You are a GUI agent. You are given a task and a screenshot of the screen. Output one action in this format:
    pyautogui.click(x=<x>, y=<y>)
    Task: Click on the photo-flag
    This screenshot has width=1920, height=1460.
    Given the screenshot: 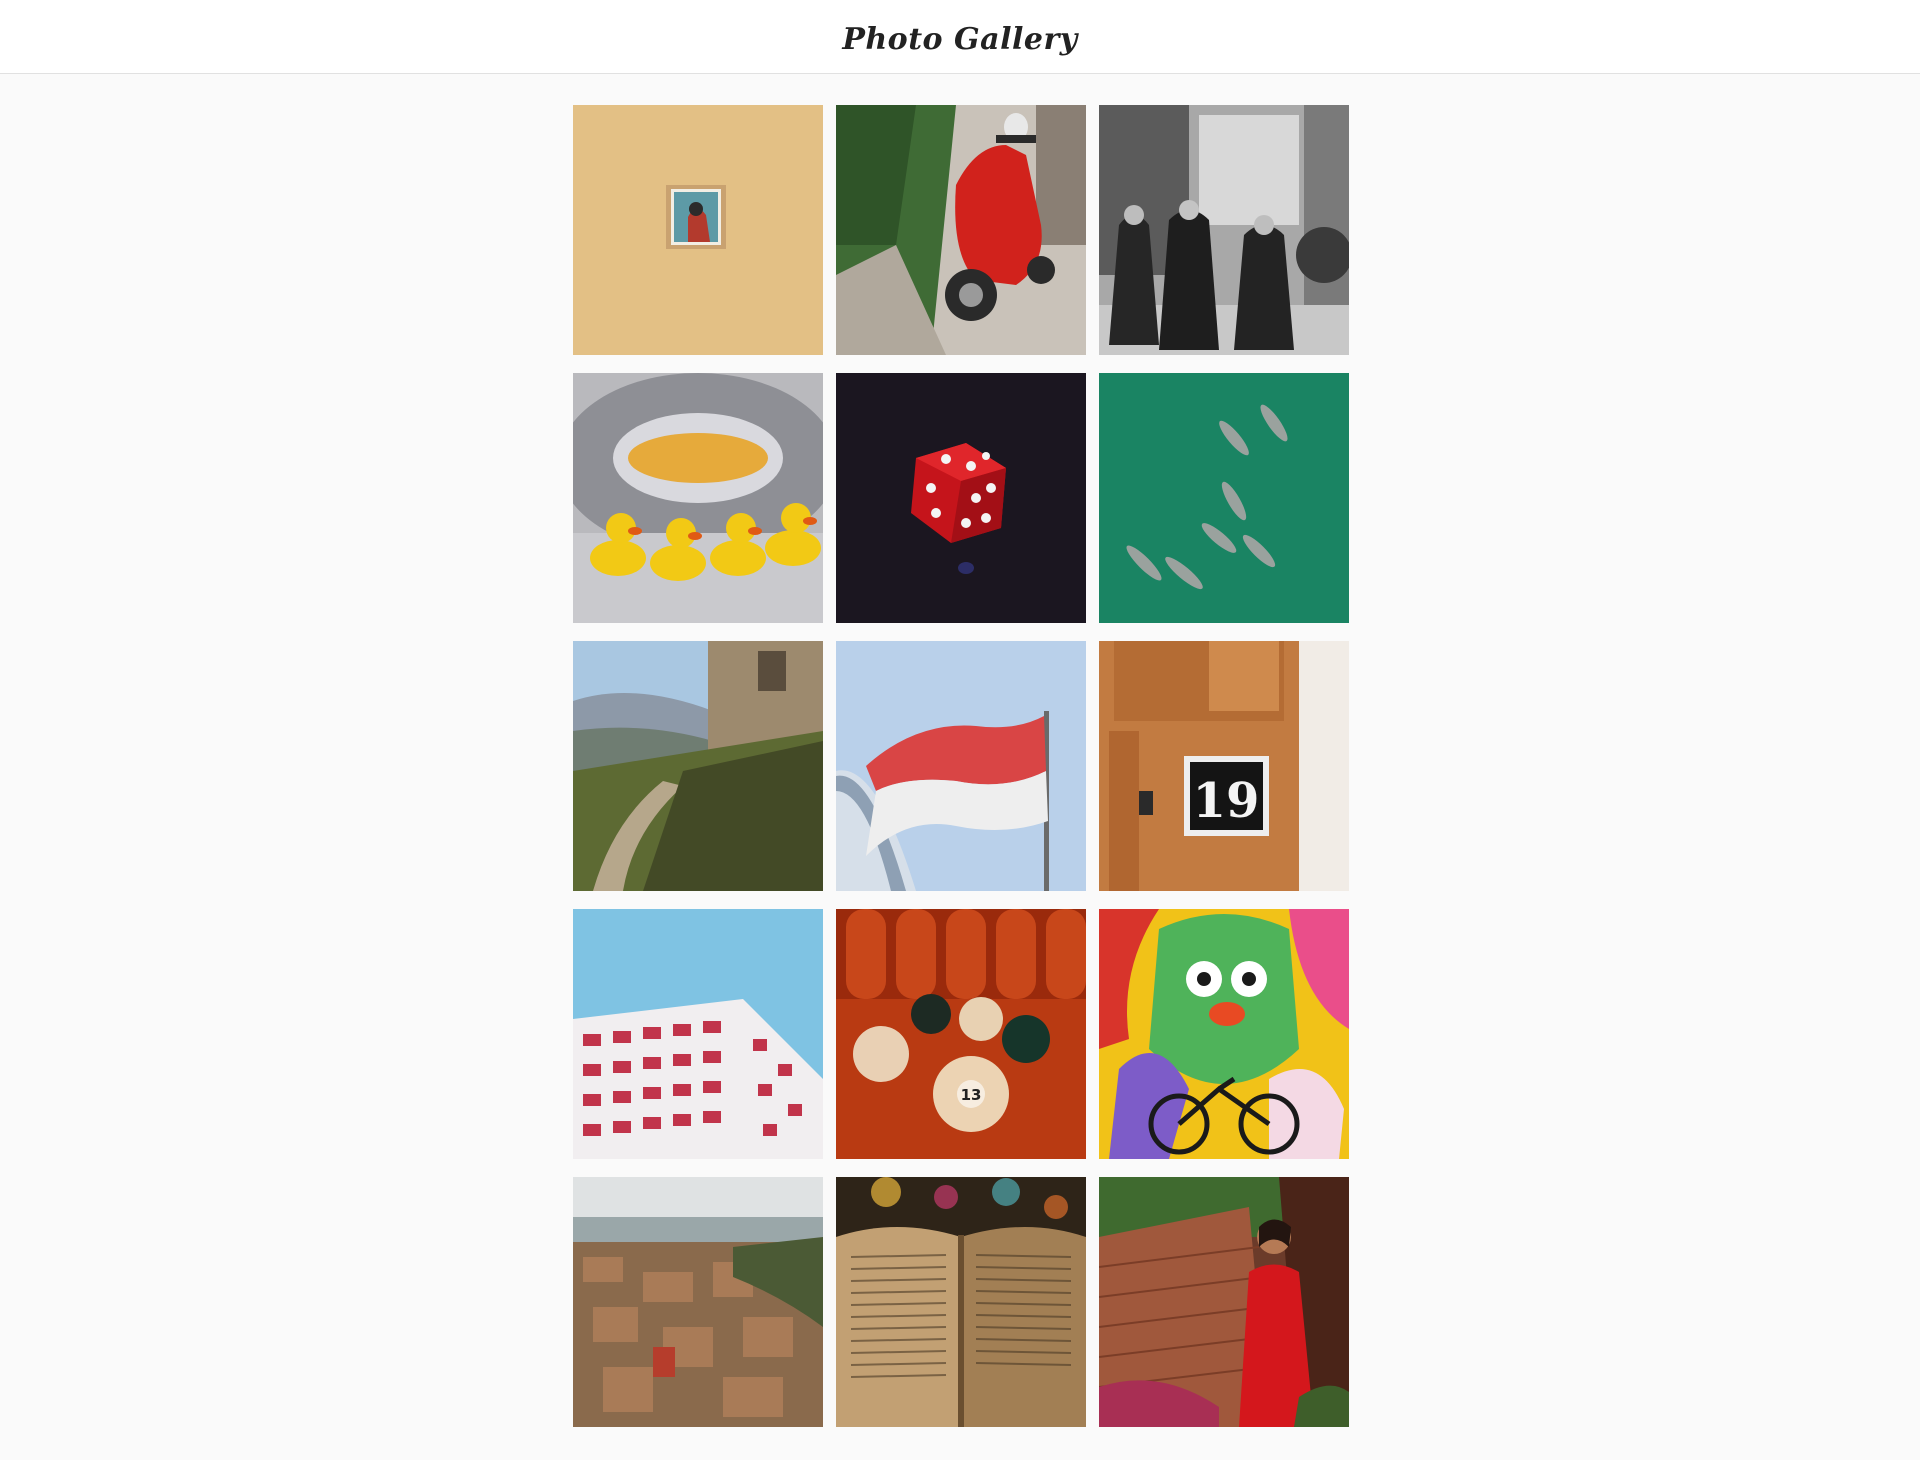 What is the action you would take?
    pyautogui.click(x=961, y=766)
    